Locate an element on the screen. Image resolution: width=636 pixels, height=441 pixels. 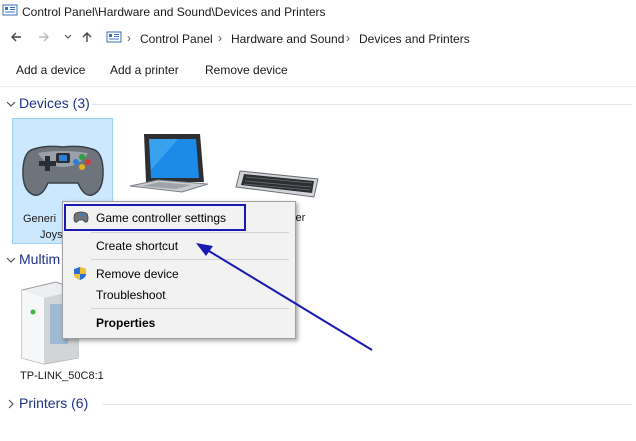
group-title: Devices (3) is located at coordinates (54, 103).